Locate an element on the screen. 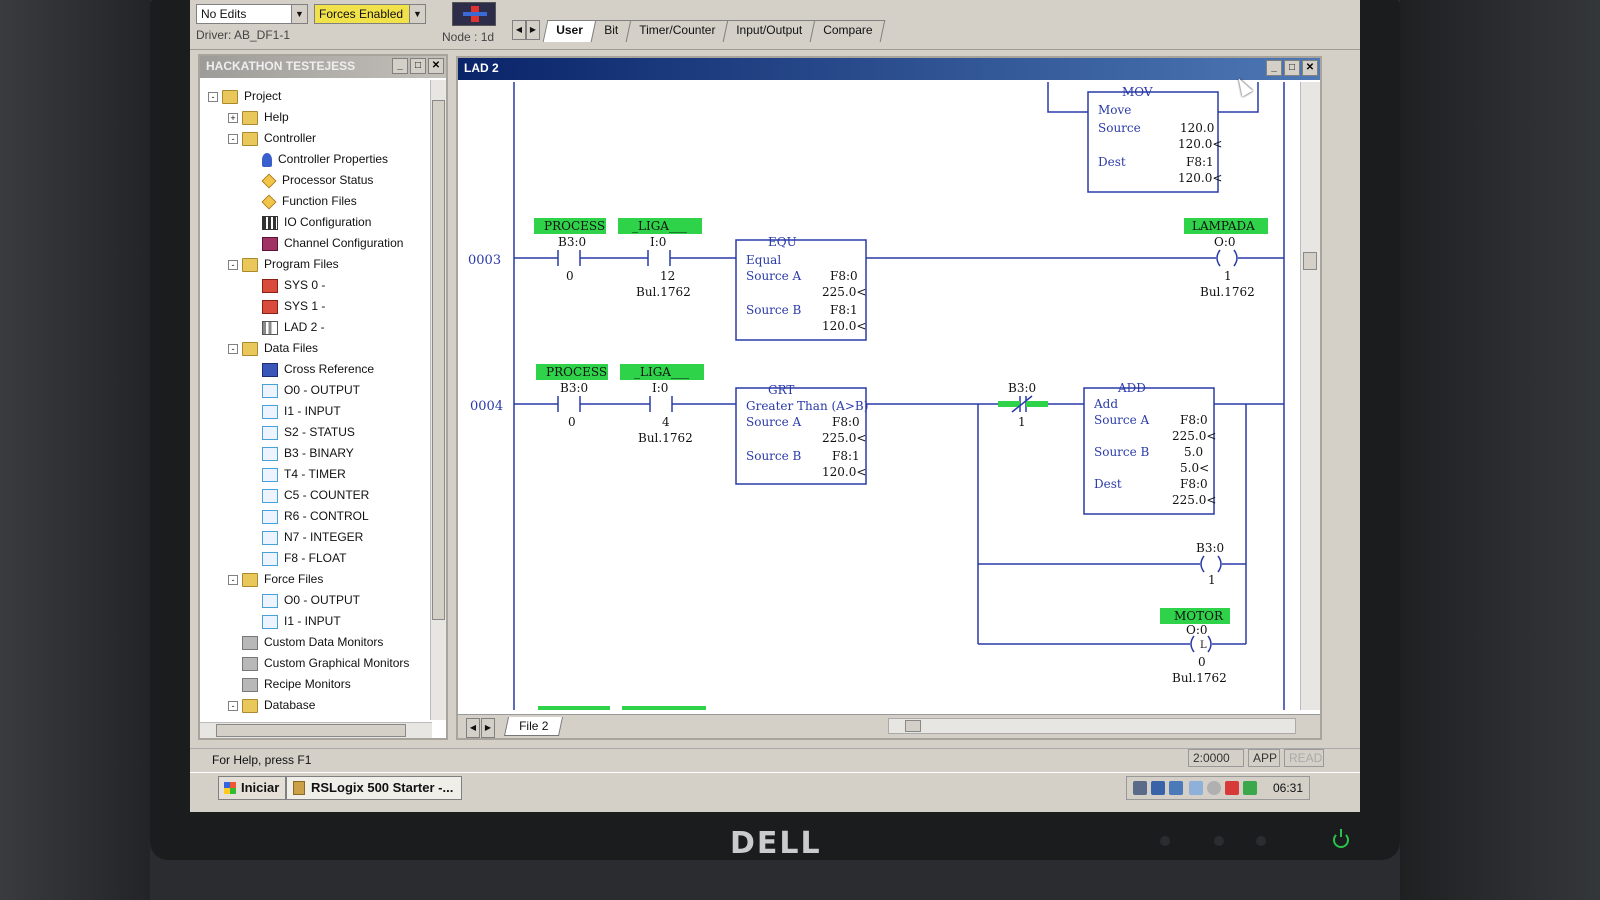 This screenshot has width=1600, height=900. state-indicator: READ is located at coordinates (1304, 758).